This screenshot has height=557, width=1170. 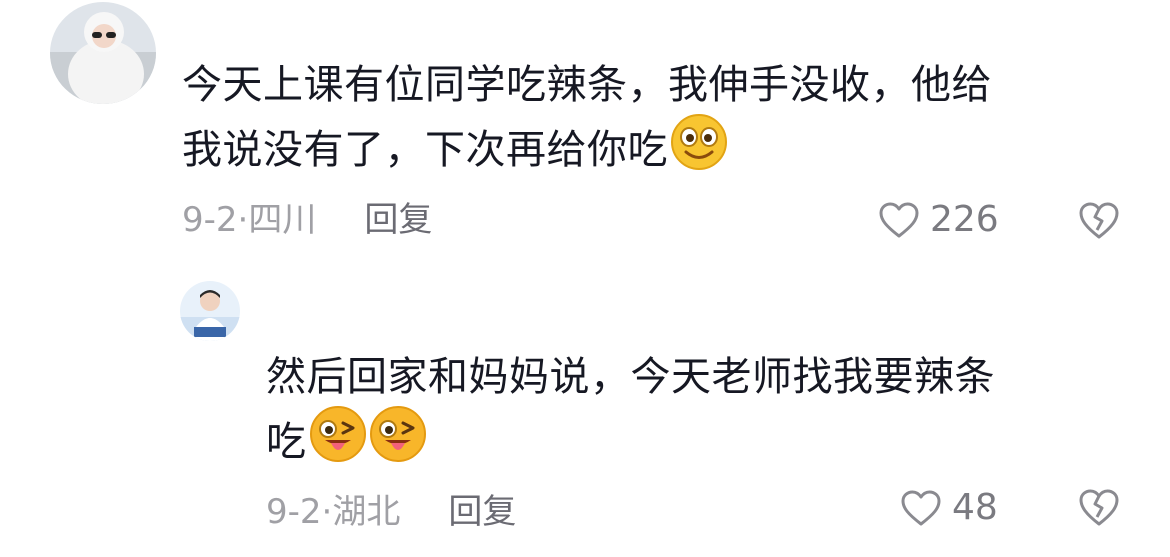 What do you see at coordinates (282, 220) in the screenshot?
I see `comment-location: 四川` at bounding box center [282, 220].